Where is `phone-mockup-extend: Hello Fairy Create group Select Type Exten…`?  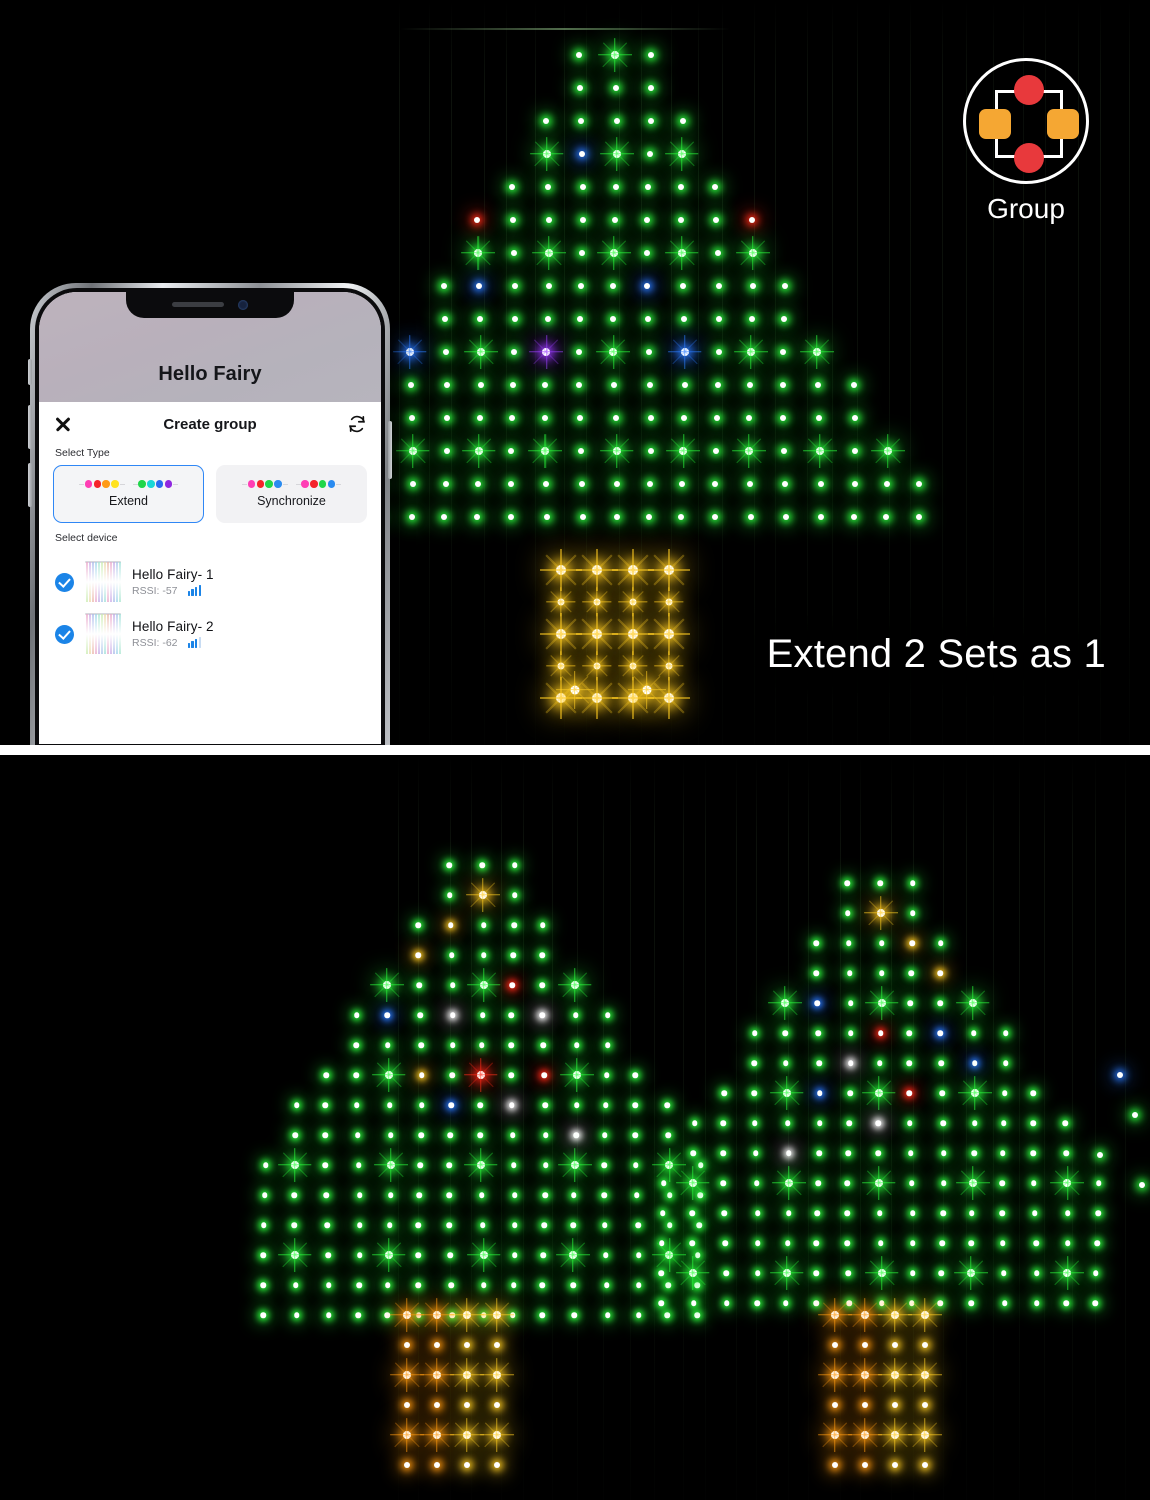
phone-mockup-extend: Hello Fairy Create group Select Type Exten… is located at coordinates (210, 514).